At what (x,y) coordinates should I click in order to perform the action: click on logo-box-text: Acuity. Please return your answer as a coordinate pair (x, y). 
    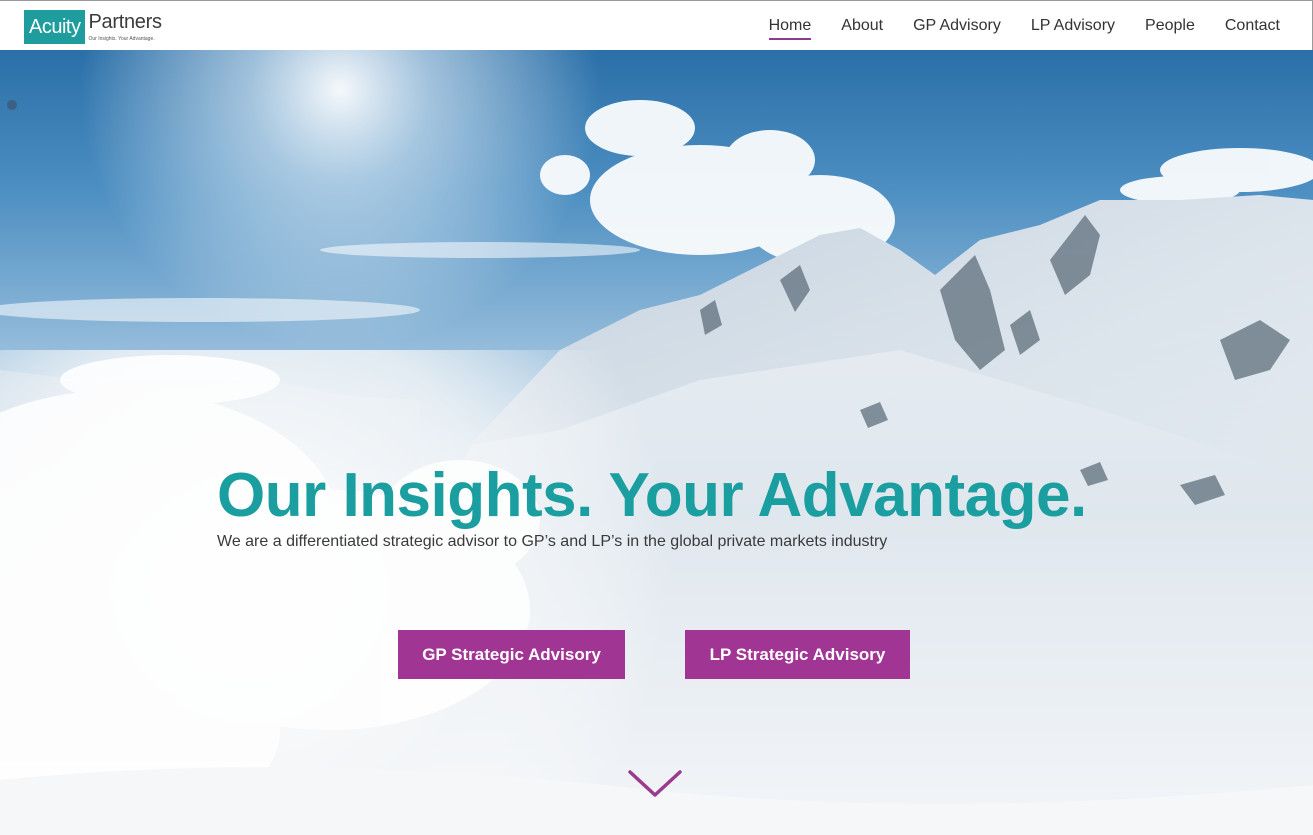
    Looking at the image, I should click on (55, 26).